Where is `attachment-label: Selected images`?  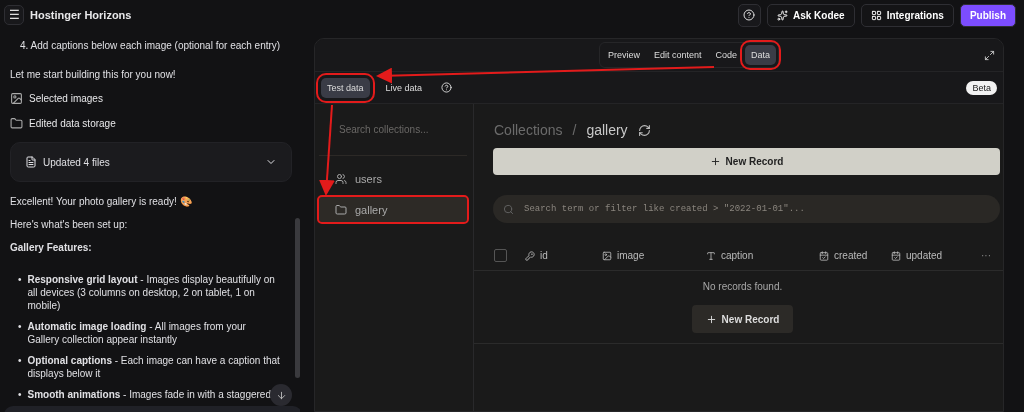
attachment-label: Selected images is located at coordinates (66, 98).